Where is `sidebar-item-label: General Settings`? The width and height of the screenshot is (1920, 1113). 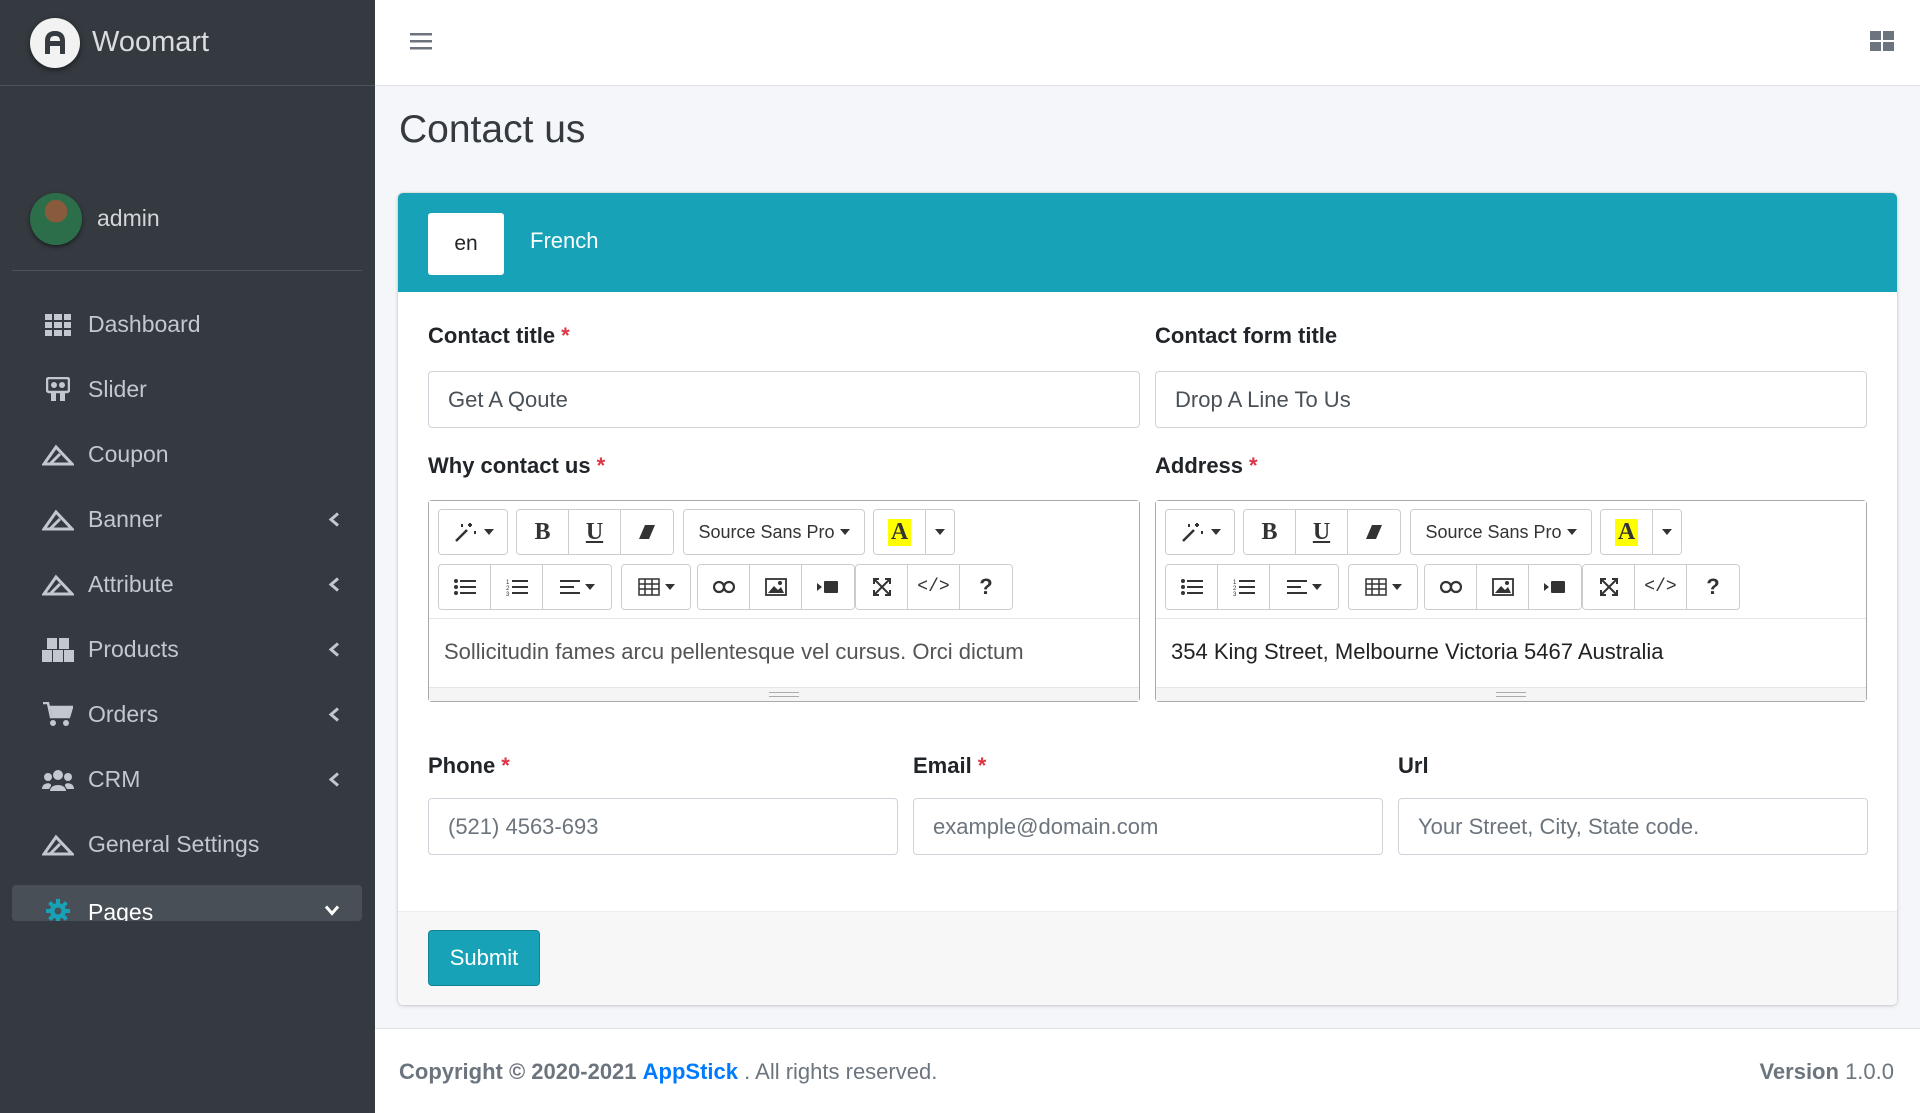 sidebar-item-label: General Settings is located at coordinates (174, 844).